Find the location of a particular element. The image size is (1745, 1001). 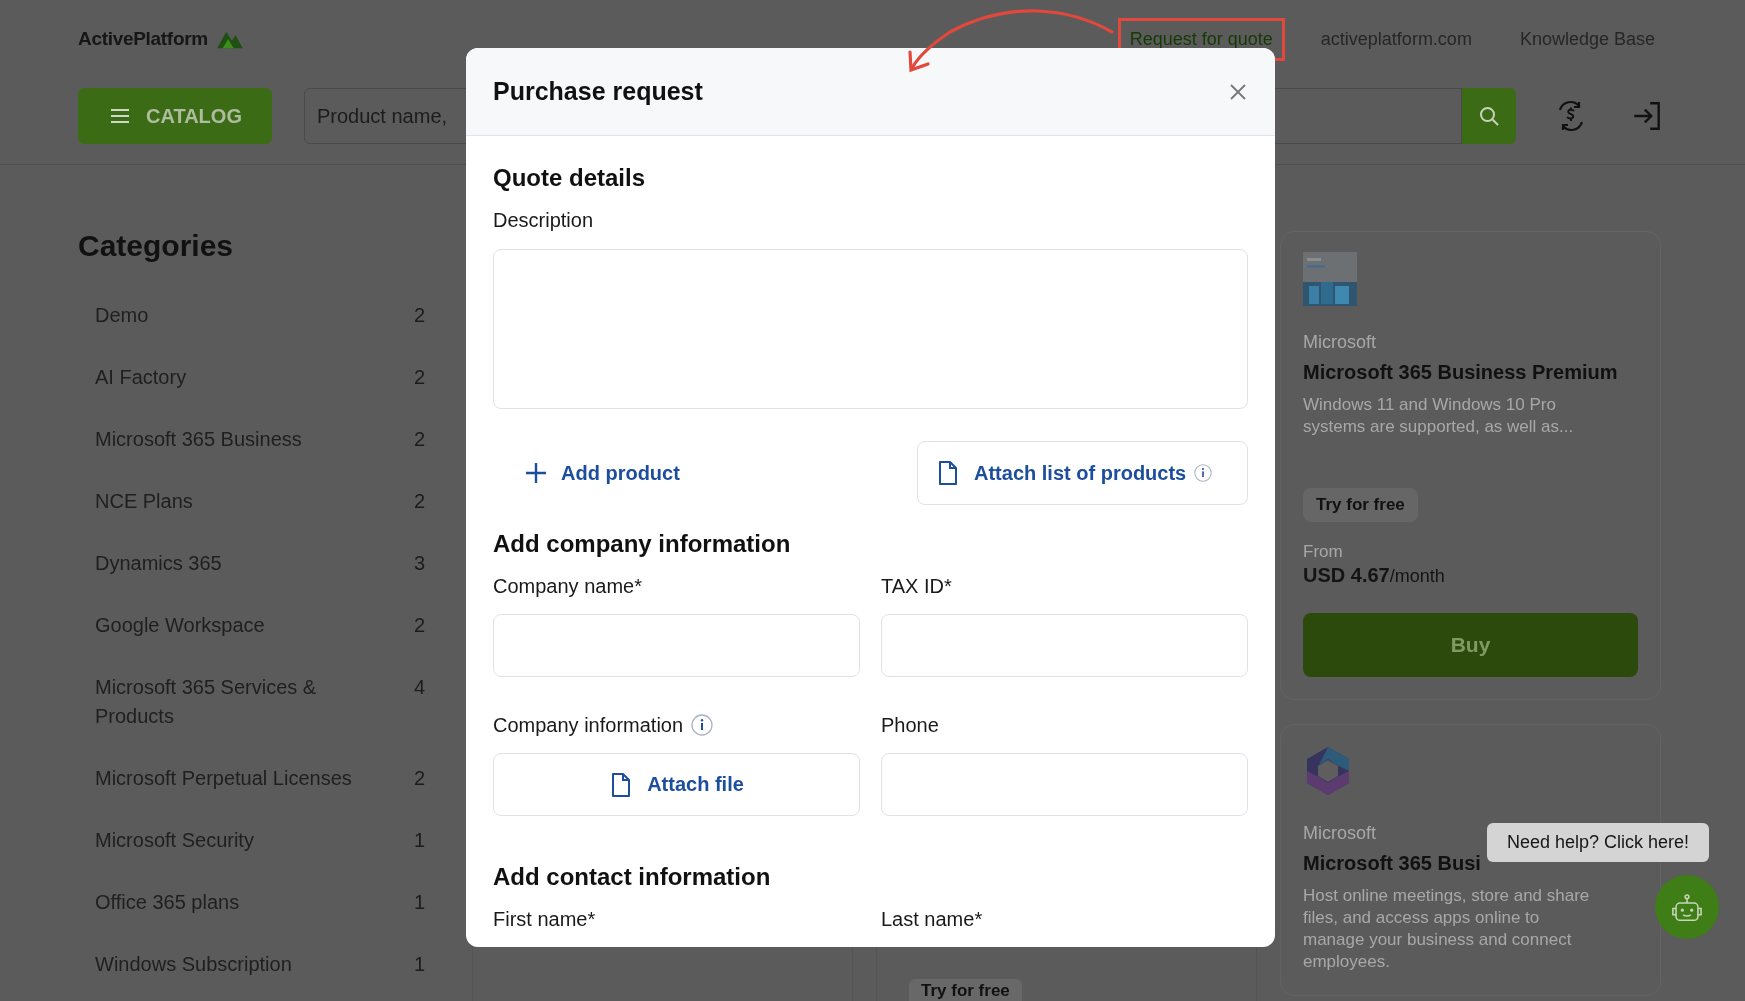

logo-text: ActivePlatform is located at coordinates (143, 39).